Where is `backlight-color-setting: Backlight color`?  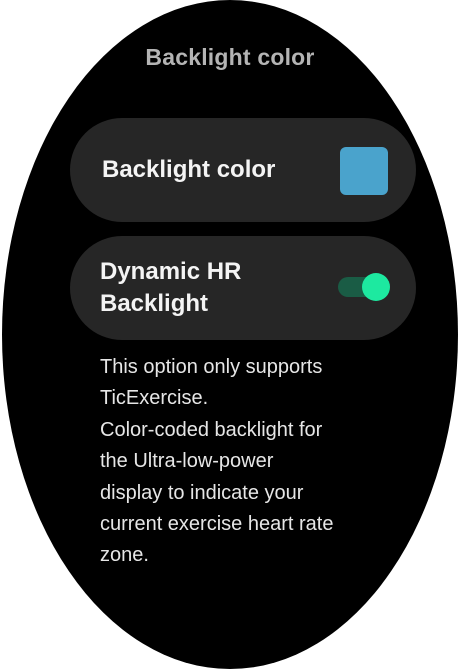
backlight-color-setting: Backlight color is located at coordinates (243, 170).